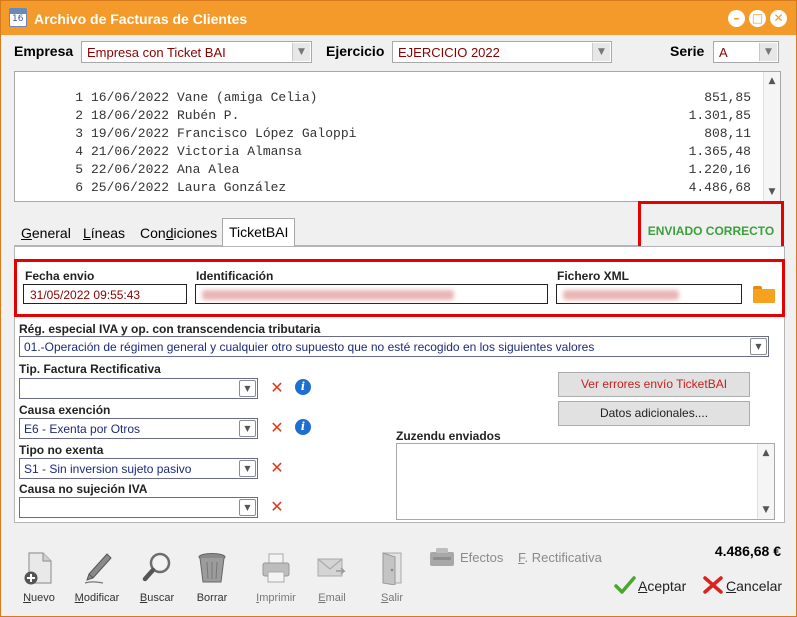 Image resolution: width=797 pixels, height=617 pixels. I want to click on tab-condiciones: Condiciones, so click(178, 233).